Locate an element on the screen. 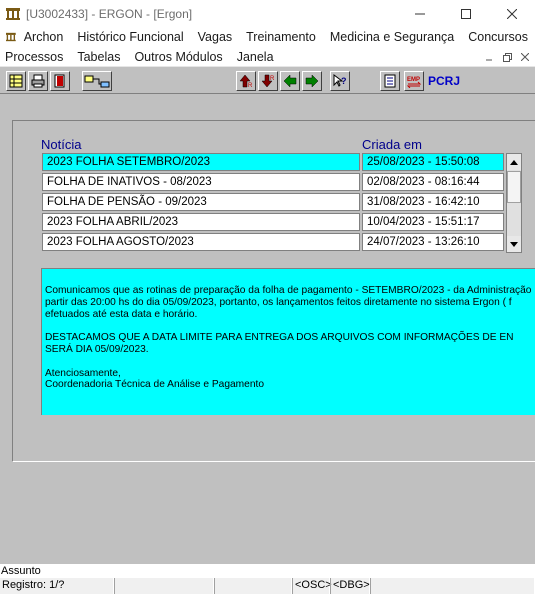 The width and height of the screenshot is (535, 594). archon-icon is located at coordinates (11, 37).